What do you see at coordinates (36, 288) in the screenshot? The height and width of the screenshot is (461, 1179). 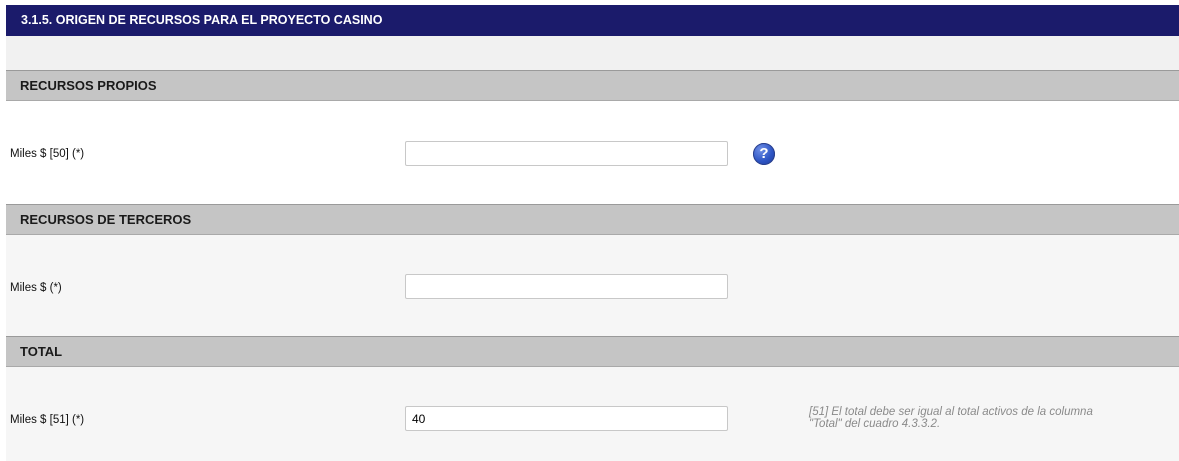 I see `field-label-recursos-terceros: Miles $ (*)` at bounding box center [36, 288].